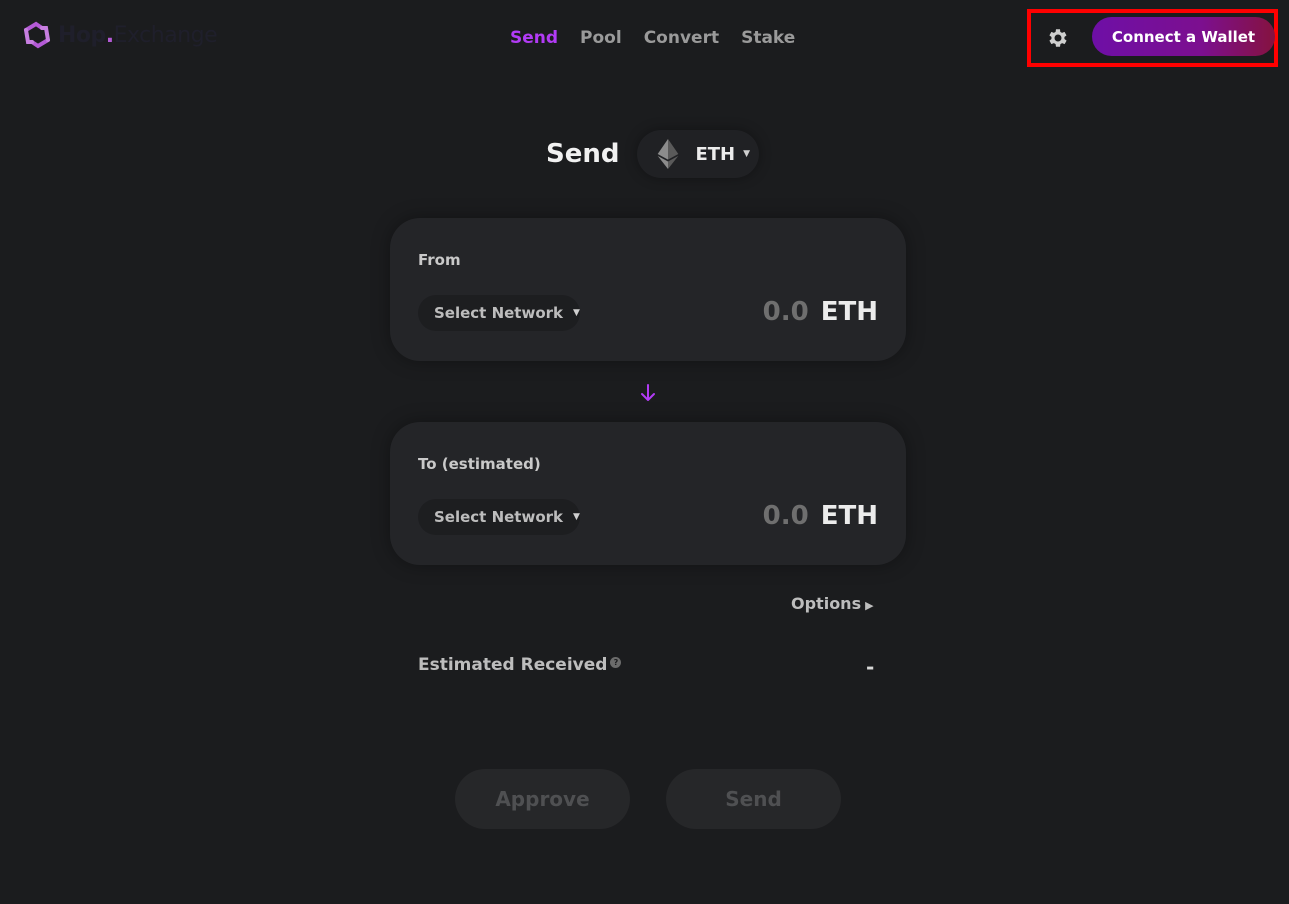 This screenshot has height=904, width=1289. I want to click on from-network-label: Select Network, so click(499, 313).